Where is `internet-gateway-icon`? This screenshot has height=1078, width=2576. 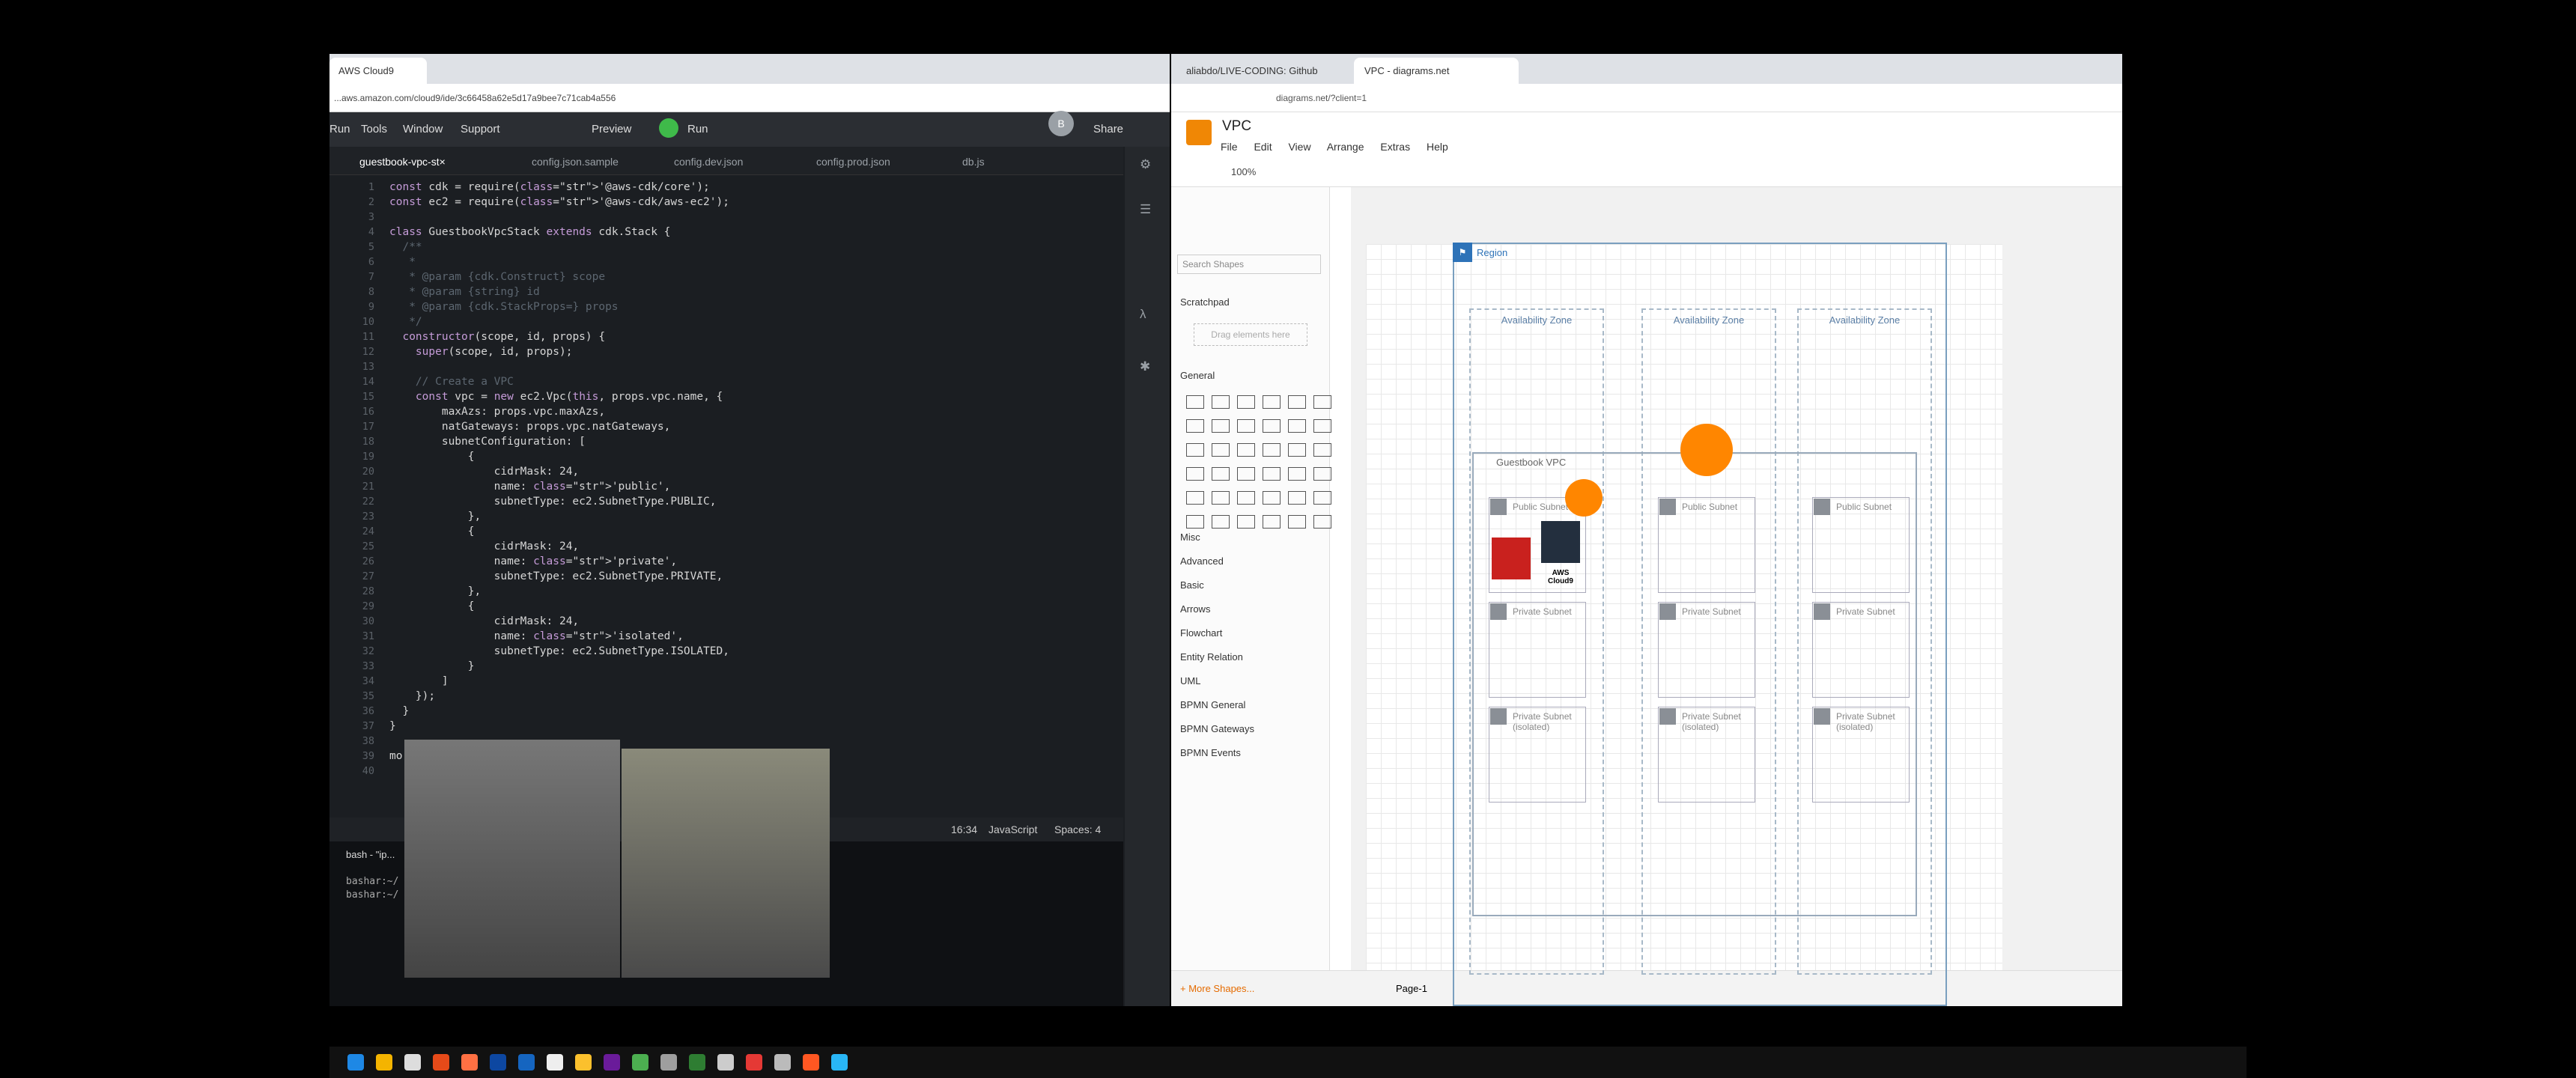
internet-gateway-icon is located at coordinates (1706, 450).